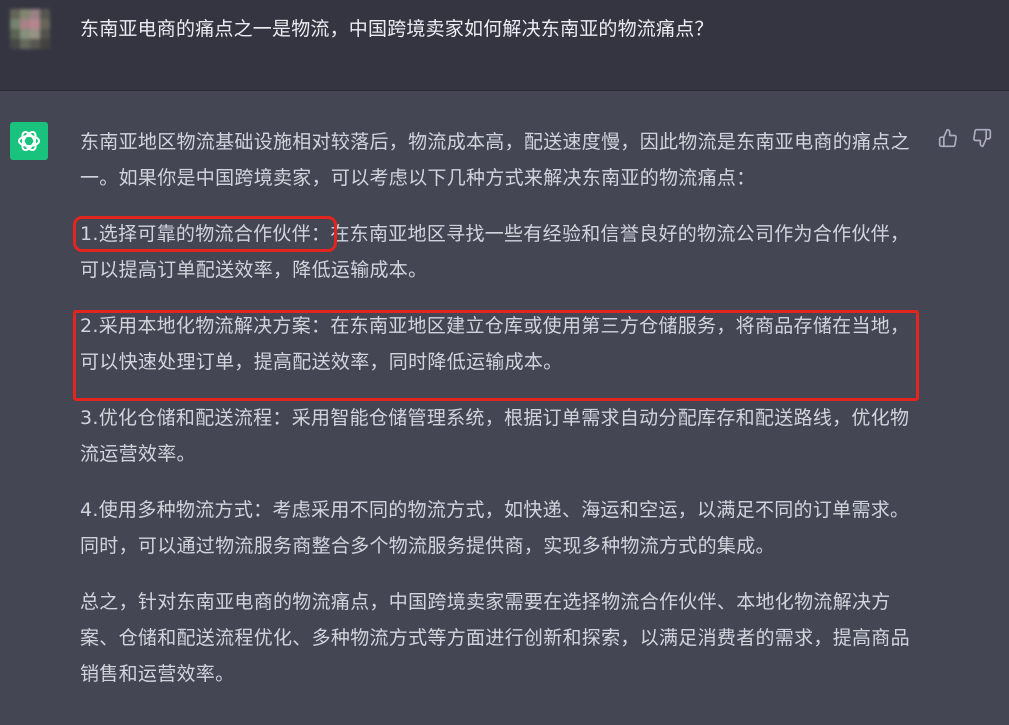 The width and height of the screenshot is (1009, 725). I want to click on user-avatar, so click(30, 29).